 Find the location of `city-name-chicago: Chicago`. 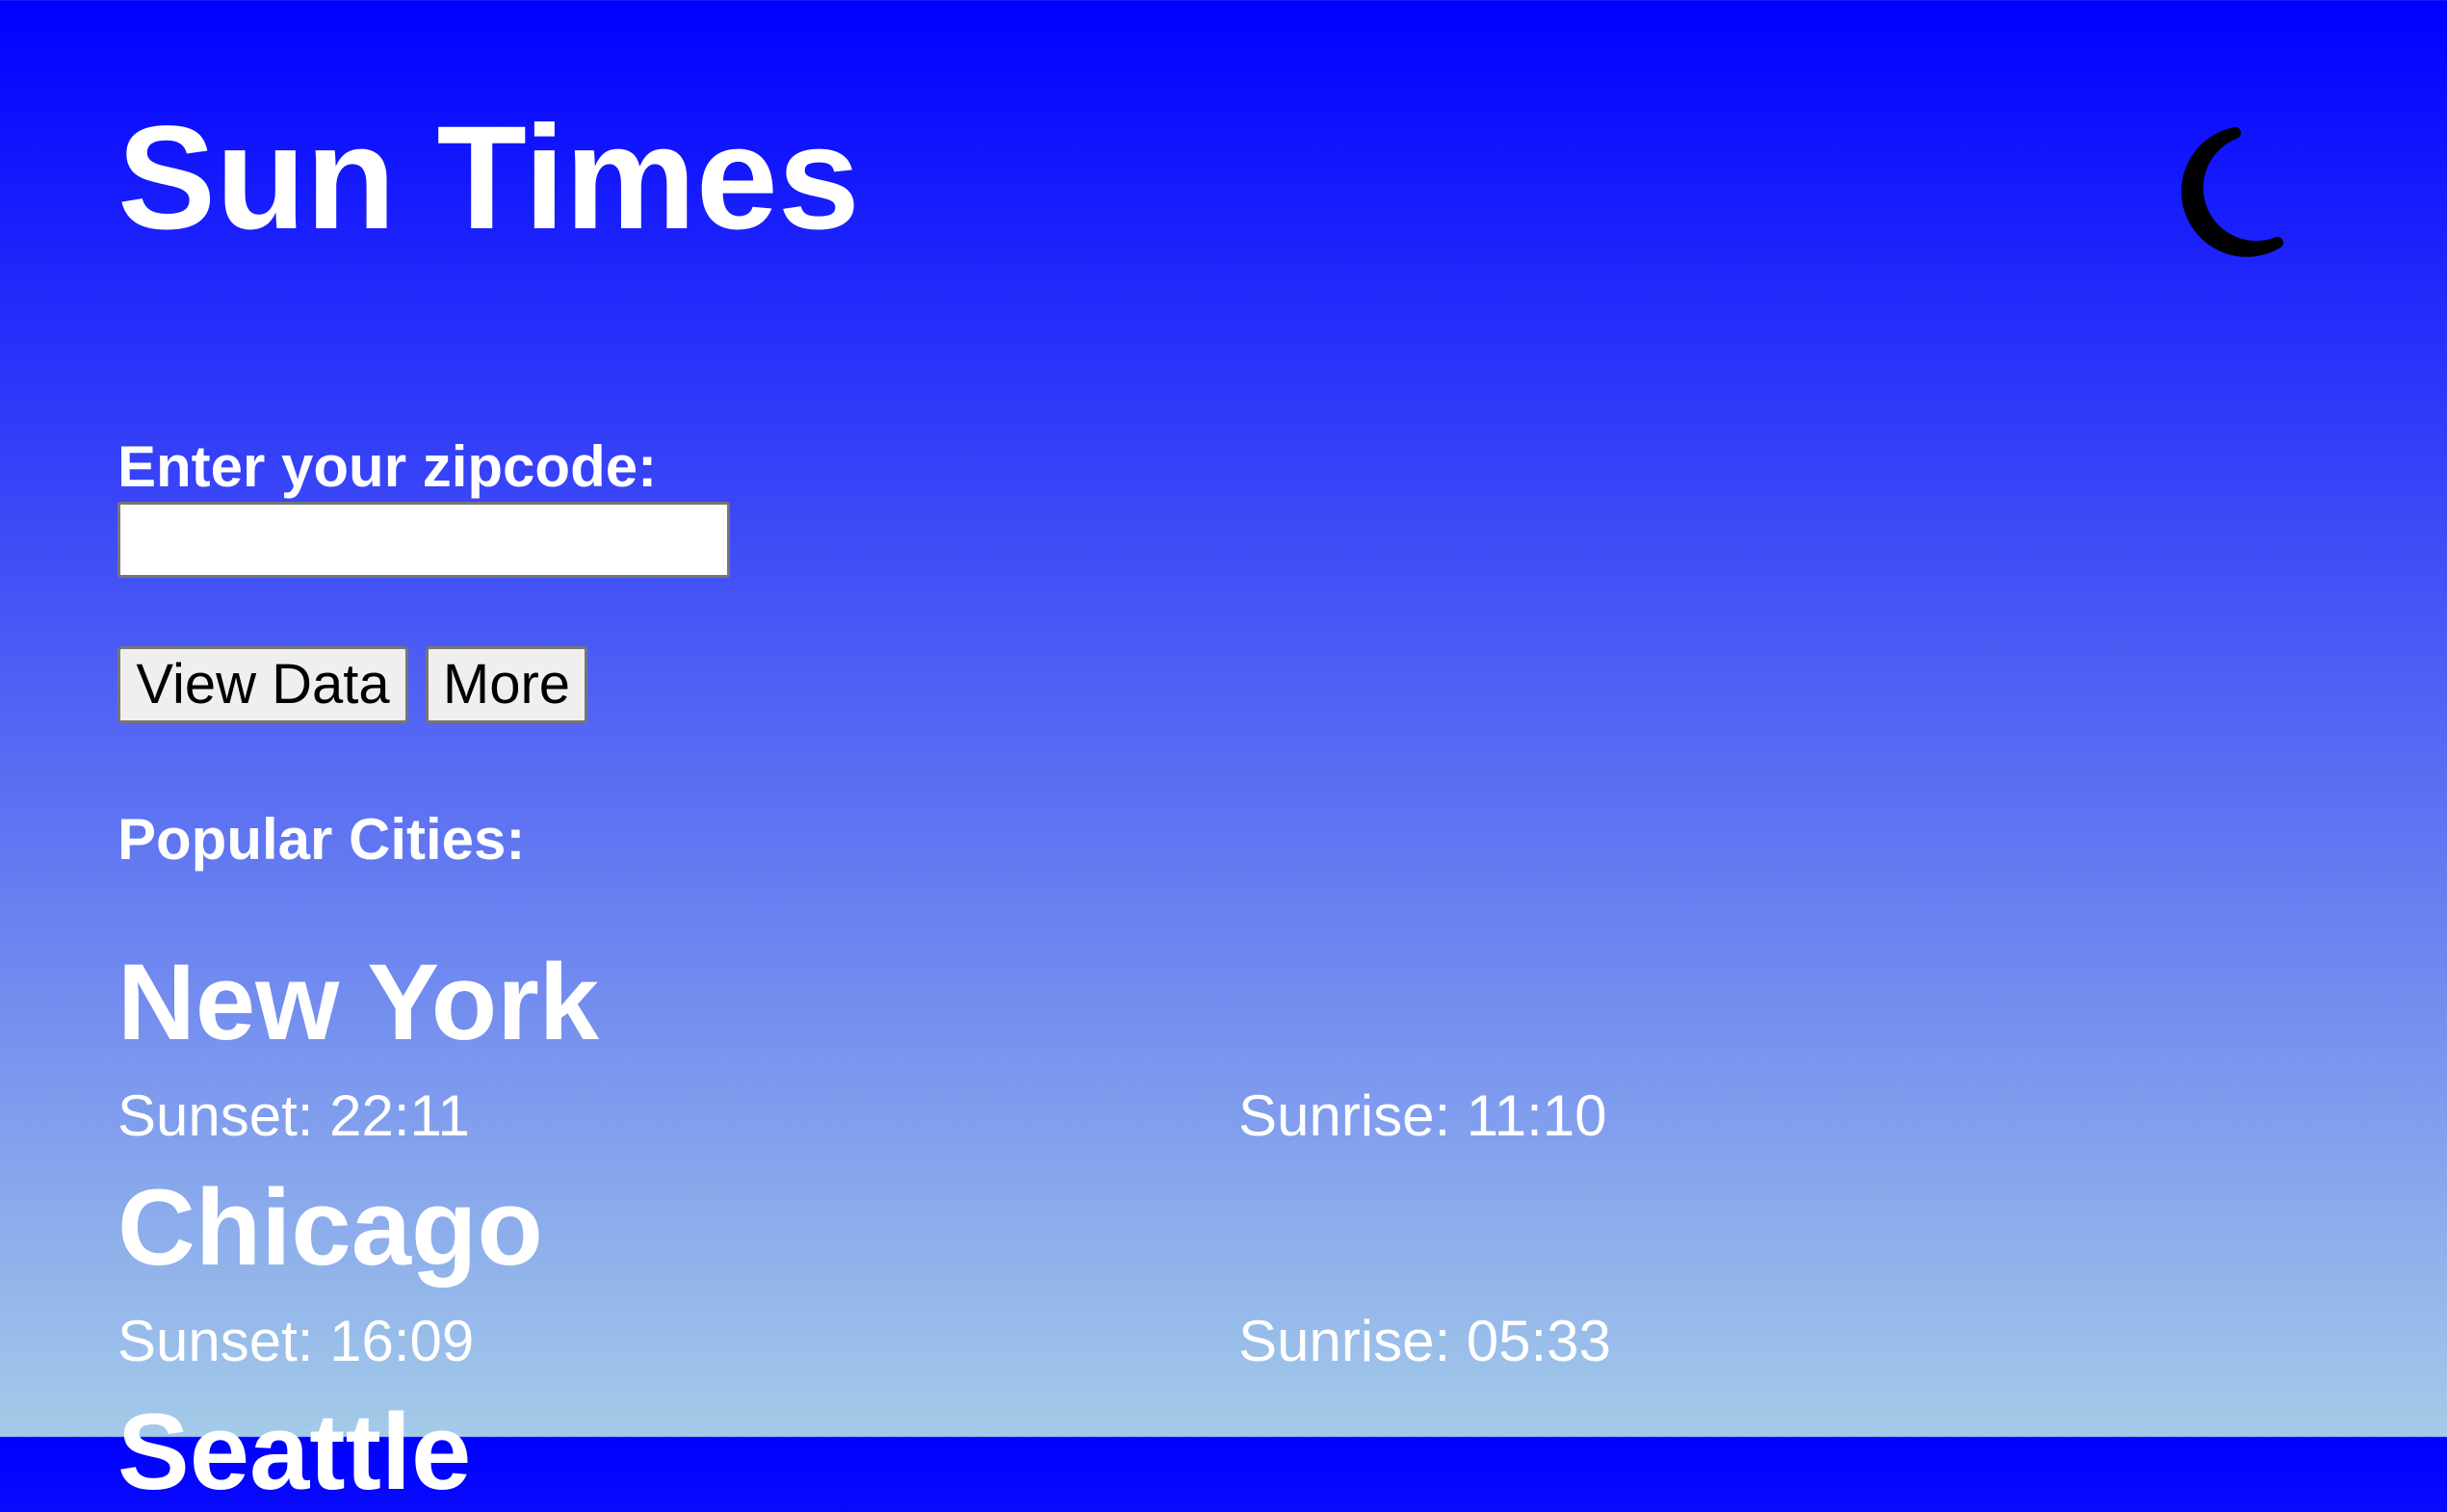

city-name-chicago: Chicago is located at coordinates (330, 1227).